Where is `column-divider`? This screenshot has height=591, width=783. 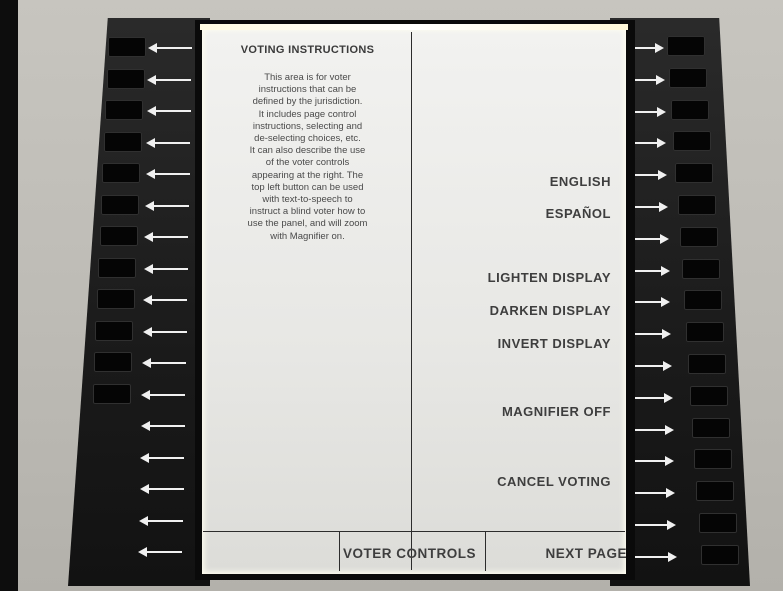 column-divider is located at coordinates (411, 301).